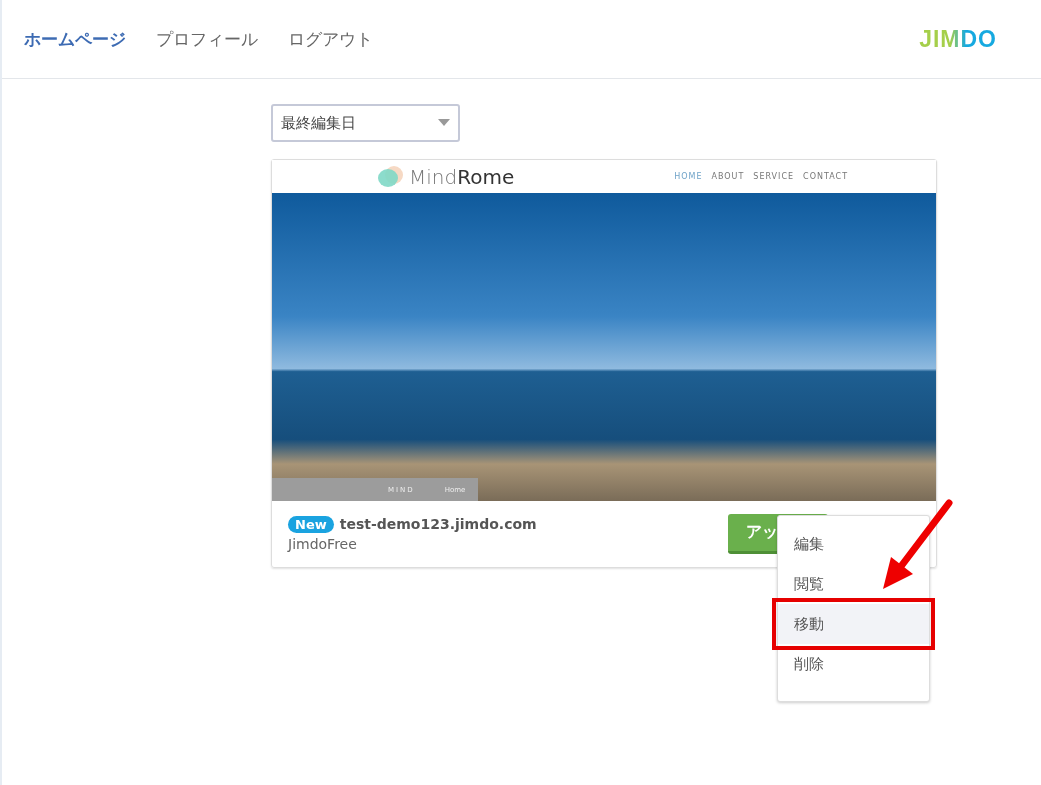 The image size is (1041, 785). Describe the element at coordinates (322, 543) in the screenshot. I see `plan-label: JimdoFree` at that location.